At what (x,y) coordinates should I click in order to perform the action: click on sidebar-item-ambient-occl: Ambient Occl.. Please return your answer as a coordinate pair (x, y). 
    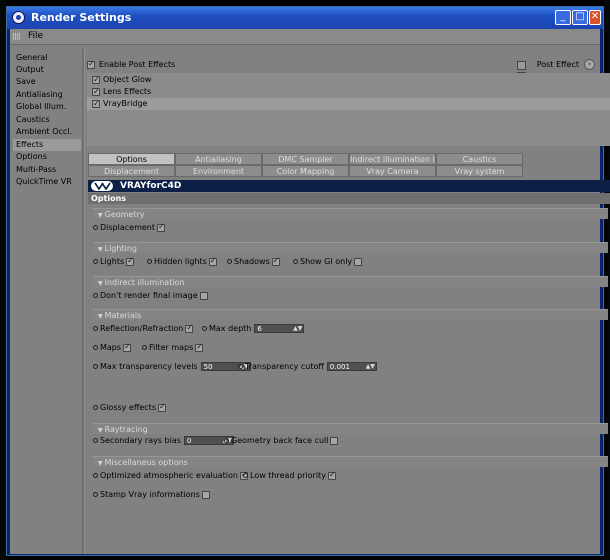
    Looking at the image, I should click on (47, 132).